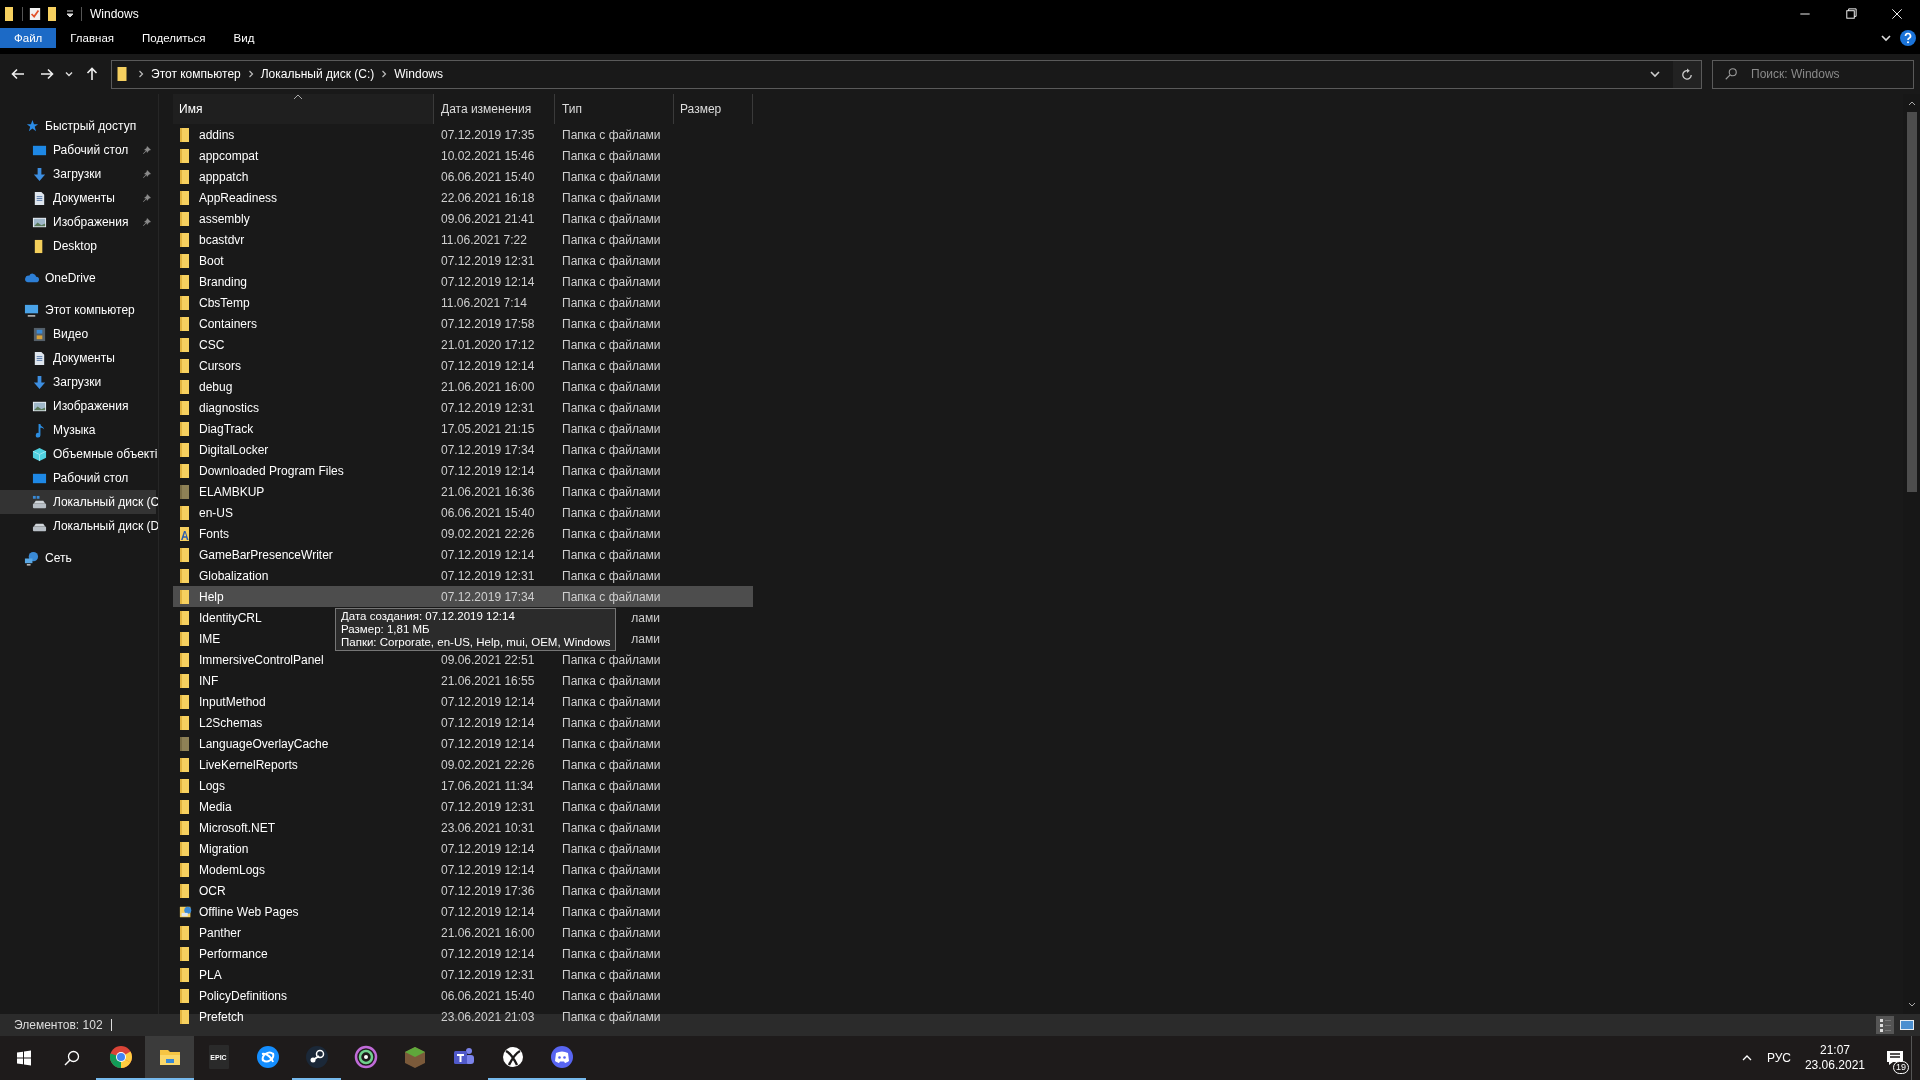 The height and width of the screenshot is (1080, 1920). Describe the element at coordinates (216, 512) in the screenshot. I see `file-name: en-US` at that location.